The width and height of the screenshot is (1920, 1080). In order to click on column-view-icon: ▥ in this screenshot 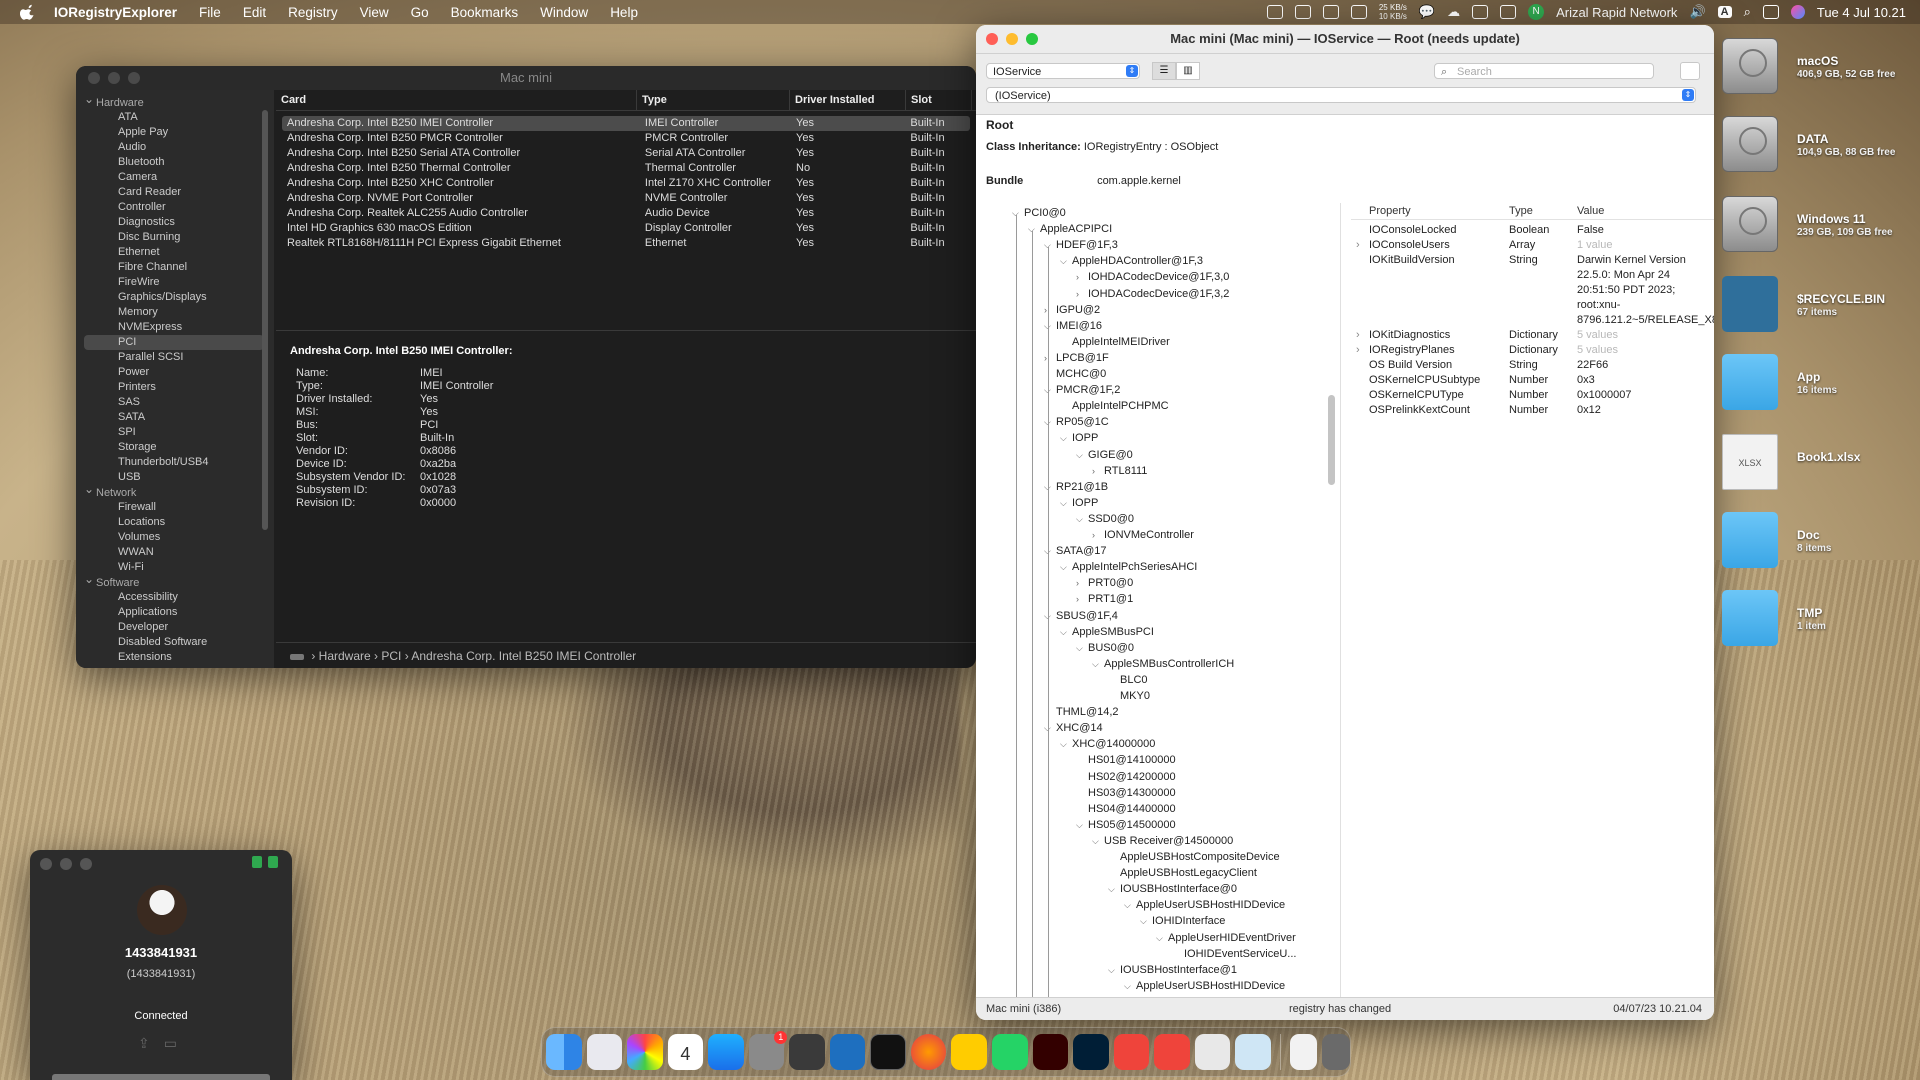, I will do `click(1188, 71)`.